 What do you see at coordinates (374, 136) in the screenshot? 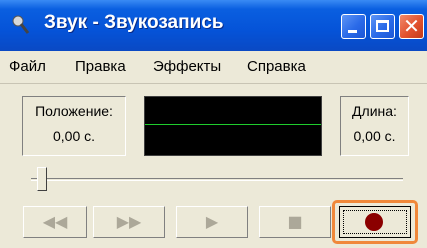
I see `length-value: 0,00 с.` at bounding box center [374, 136].